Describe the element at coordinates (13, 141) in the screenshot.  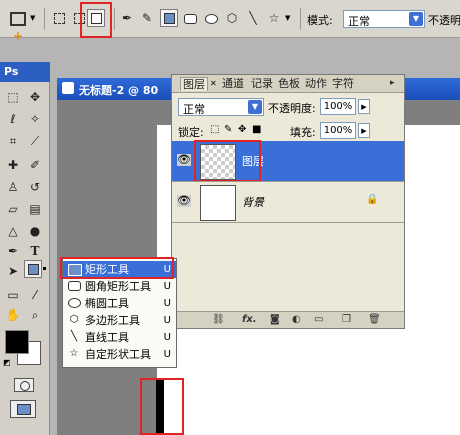
I see `crop-tool: ⌗` at that location.